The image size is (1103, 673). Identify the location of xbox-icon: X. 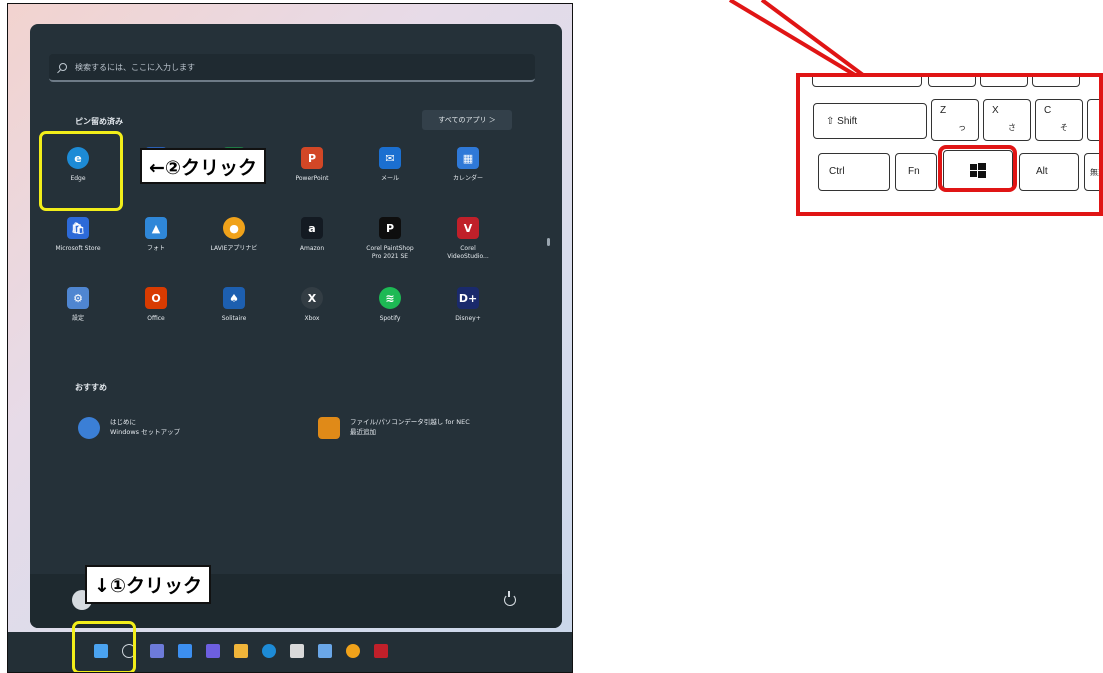
(312, 298).